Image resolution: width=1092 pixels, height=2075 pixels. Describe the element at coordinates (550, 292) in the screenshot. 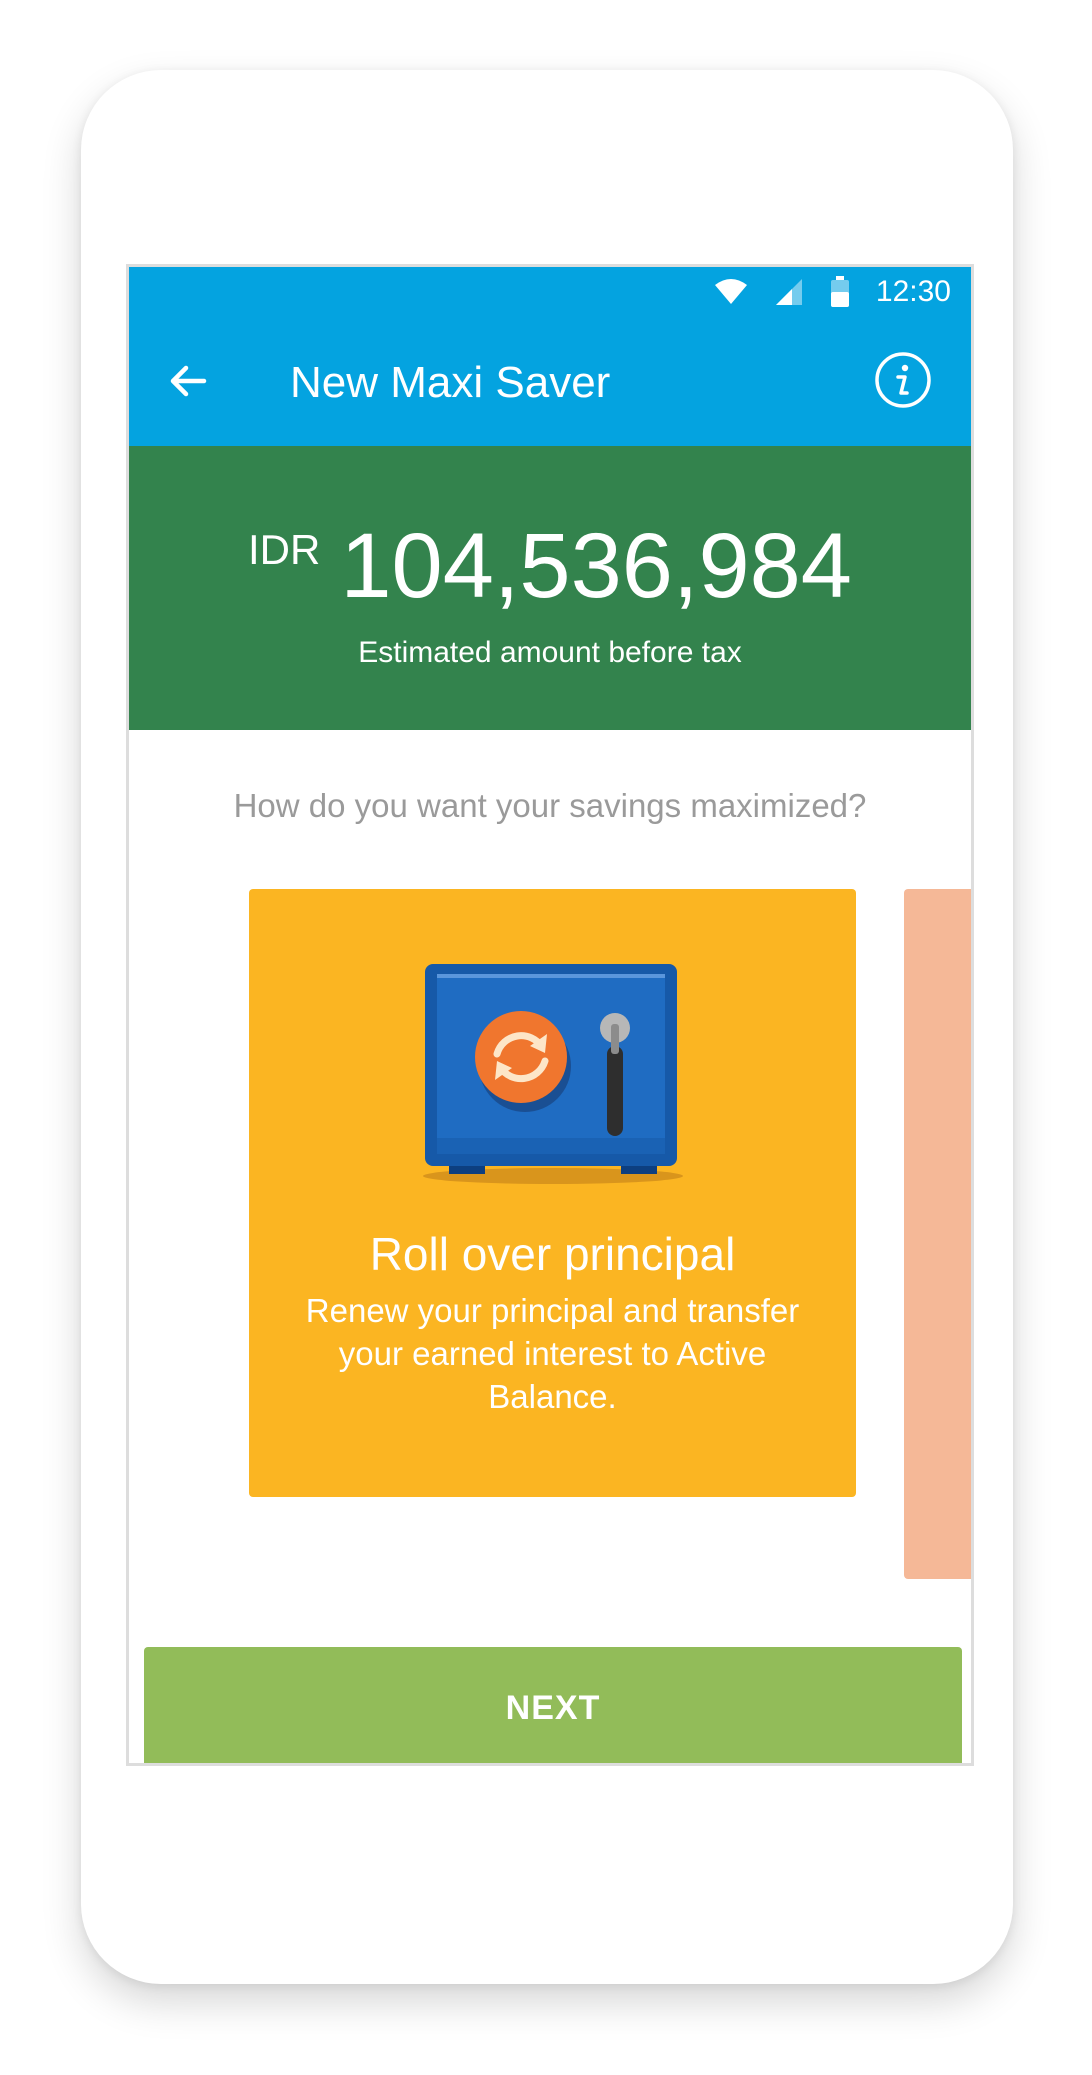

I see `status-bar: 12:30` at that location.